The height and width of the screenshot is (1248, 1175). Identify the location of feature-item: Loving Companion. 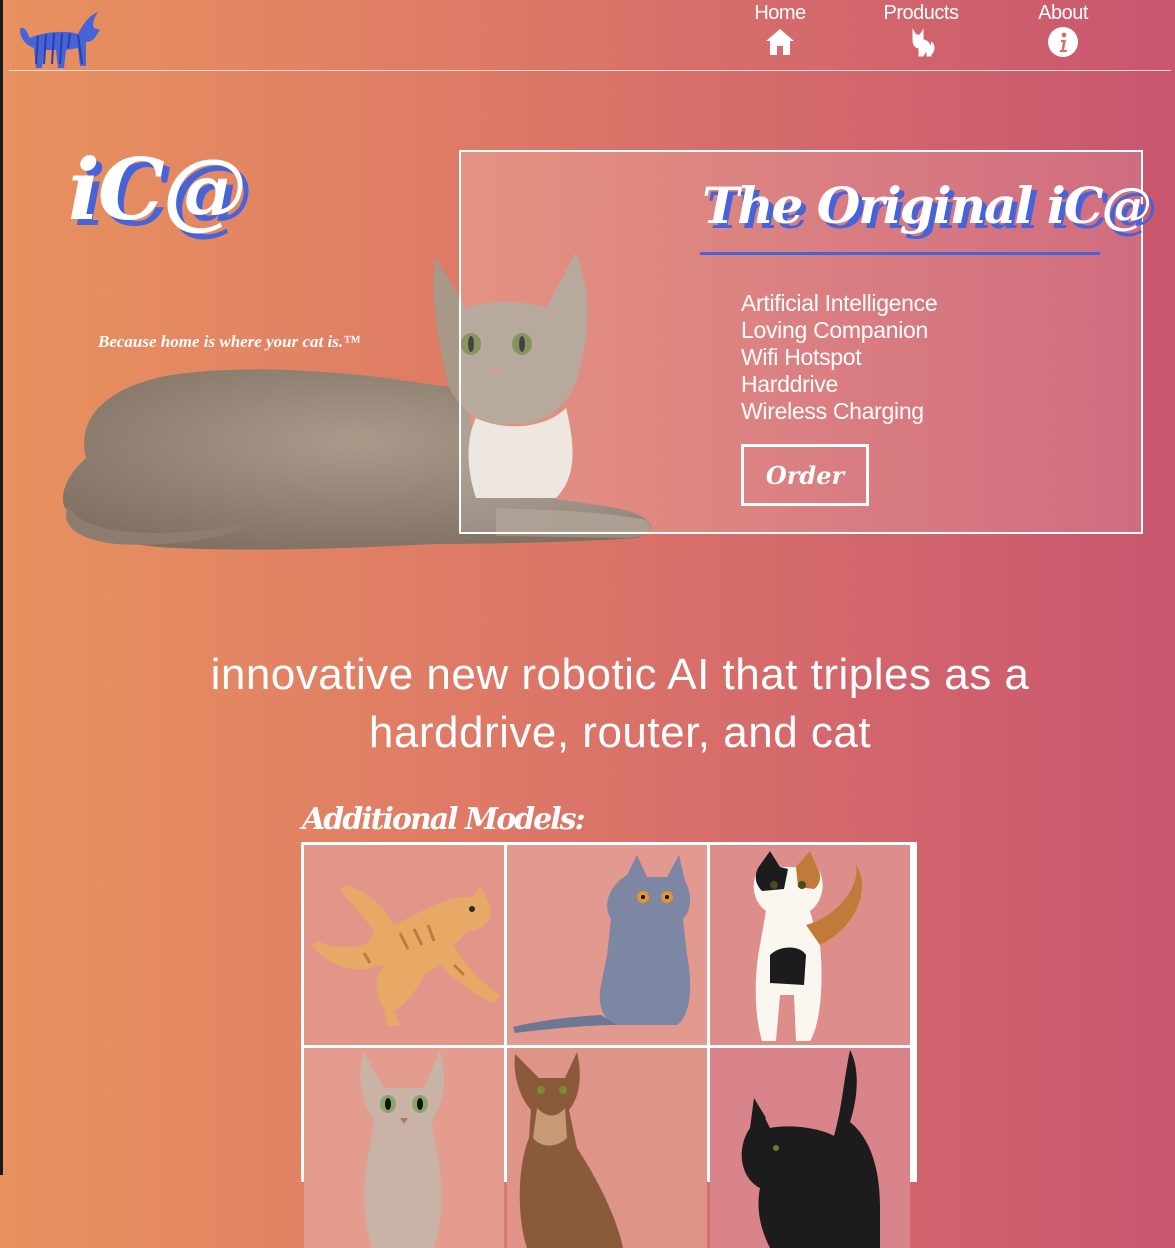
(834, 330).